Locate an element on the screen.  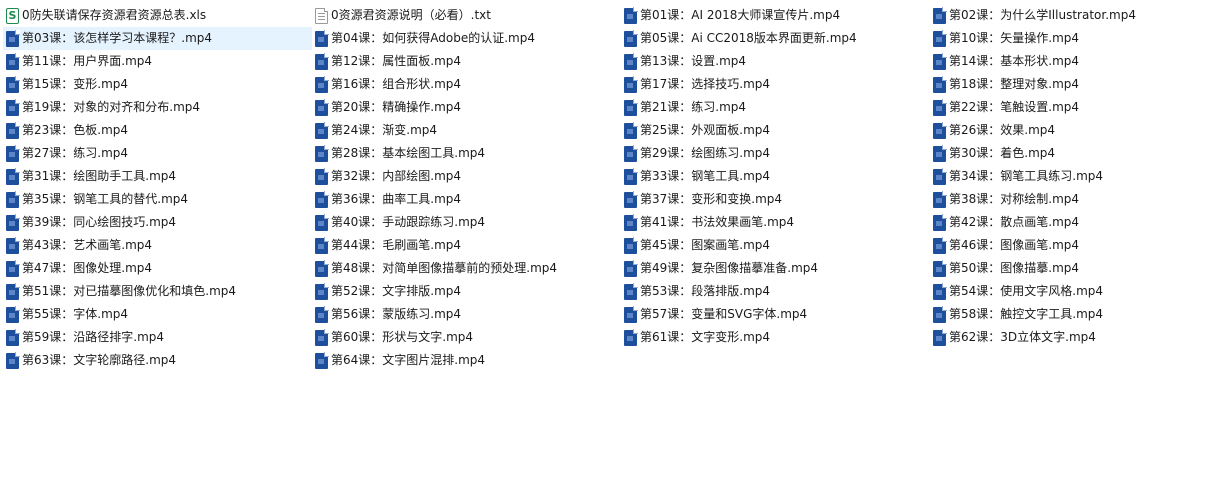
file-item: 第38课：对称绘制.mp4 is located at coordinates (1069, 199).